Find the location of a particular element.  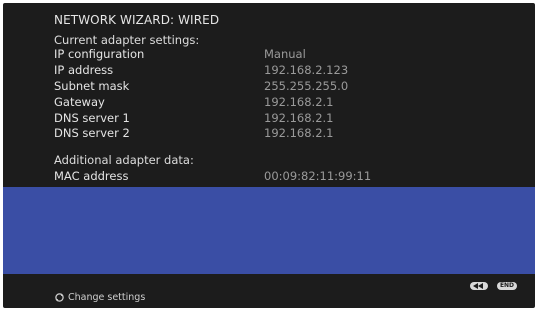

current-settings-heading: Current adapter settings: is located at coordinates (127, 40).